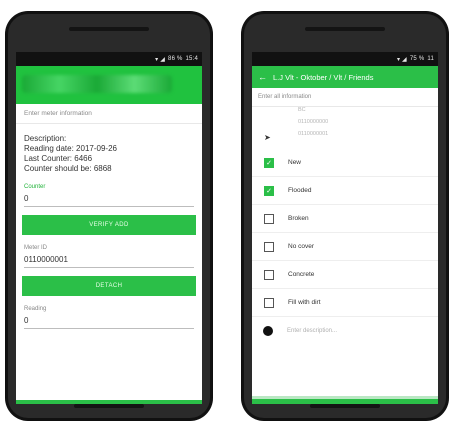  I want to click on app-bar: ← L.J Vlt - Oktober / Vlt / Friends, so click(345, 77).